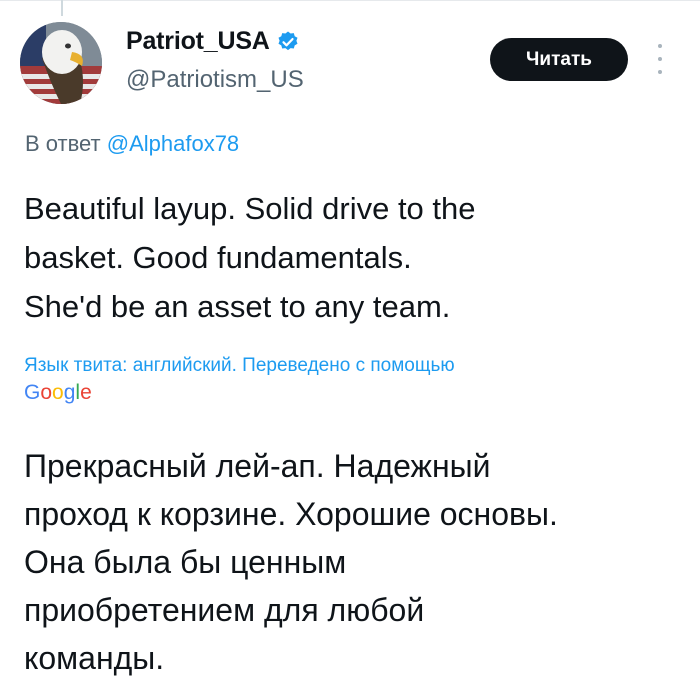 This screenshot has height=696, width=700. Describe the element at coordinates (86, 392) in the screenshot. I see `google-logo-letter: e` at that location.